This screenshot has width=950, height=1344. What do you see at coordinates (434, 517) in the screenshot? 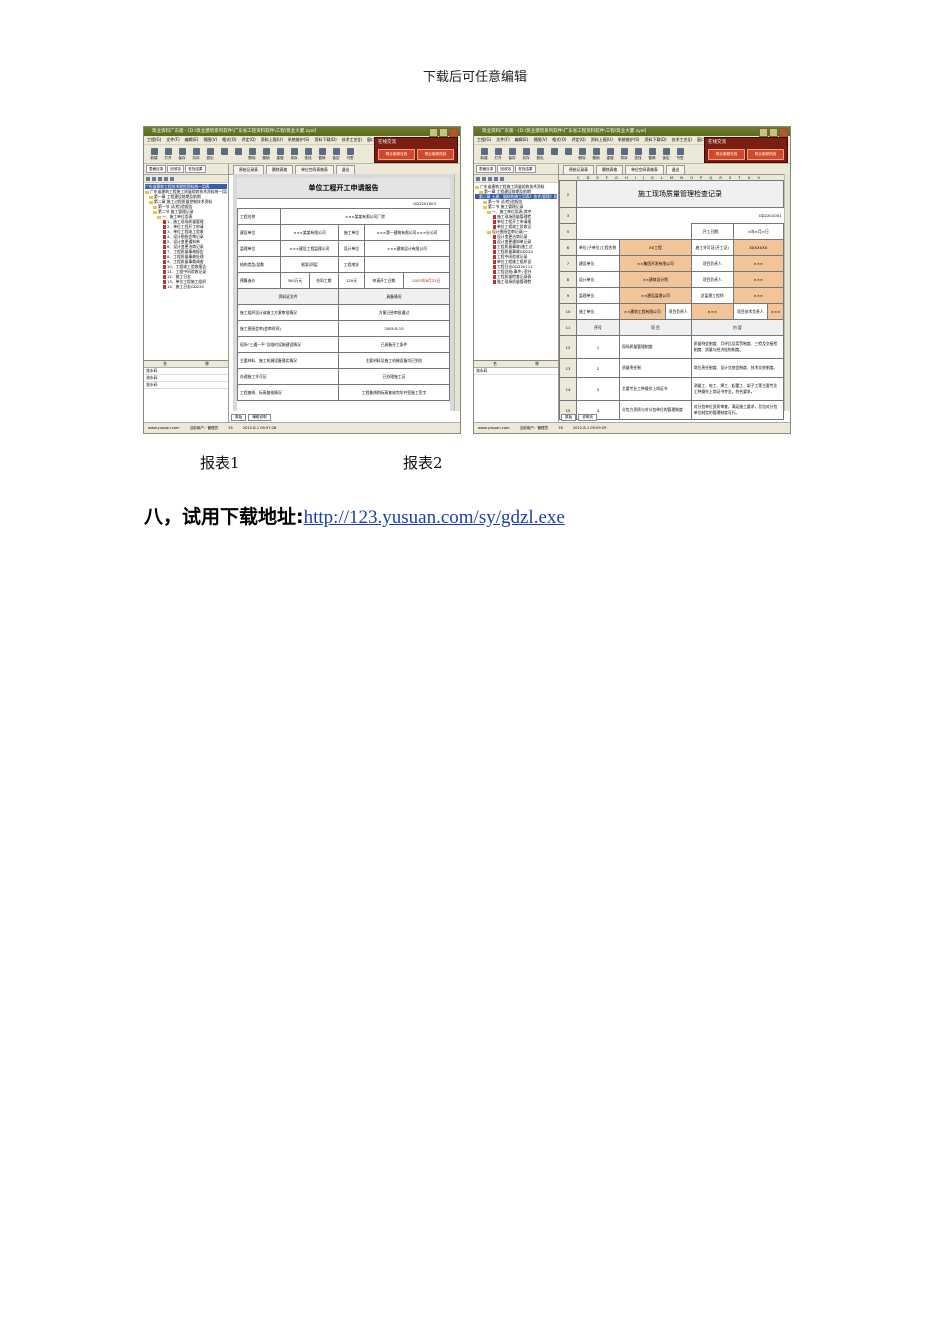
I see `download-link: http://123.yusuan.com/sy/gdzl.exe` at bounding box center [434, 517].